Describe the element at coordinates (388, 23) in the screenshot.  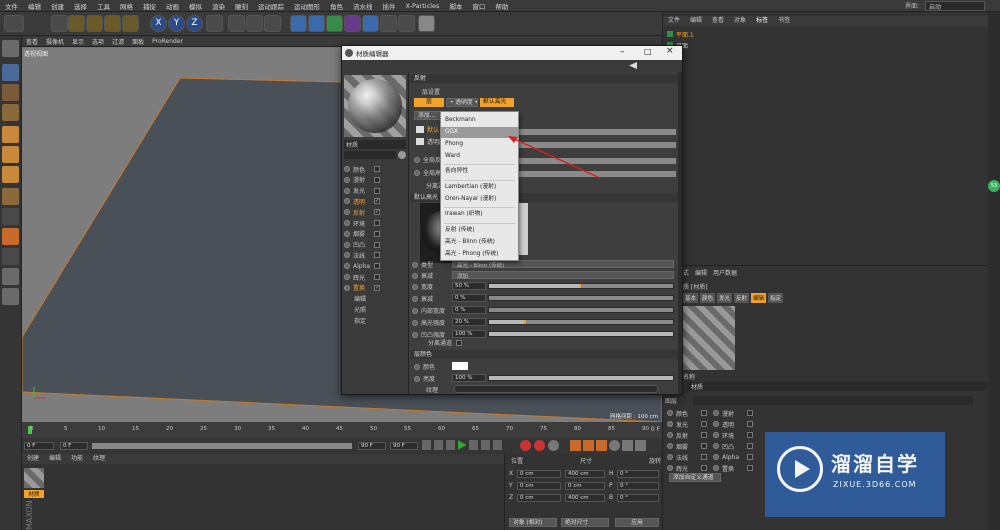
I see `scene-icon` at that location.